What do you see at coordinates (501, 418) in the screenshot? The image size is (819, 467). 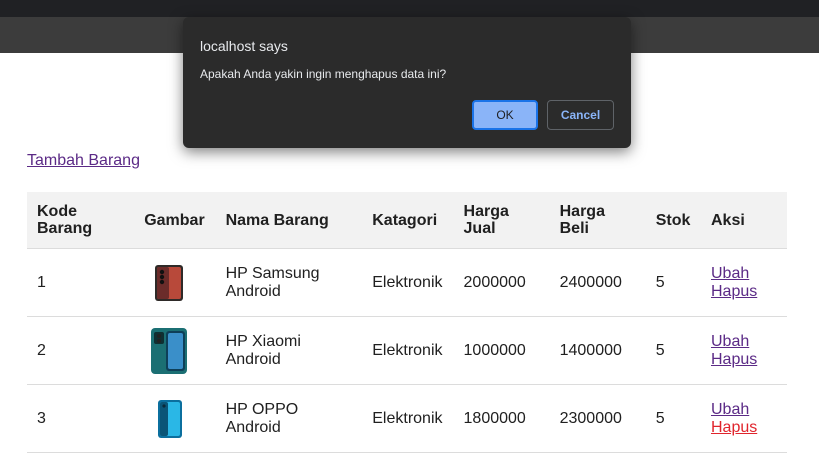 I see `cell-harga-jual: 1800000` at bounding box center [501, 418].